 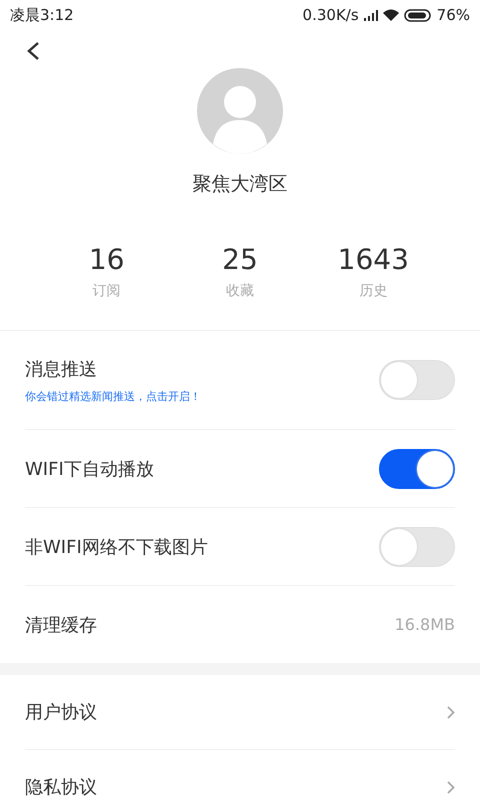 What do you see at coordinates (453, 15) in the screenshot?
I see `battery-level: 76%` at bounding box center [453, 15].